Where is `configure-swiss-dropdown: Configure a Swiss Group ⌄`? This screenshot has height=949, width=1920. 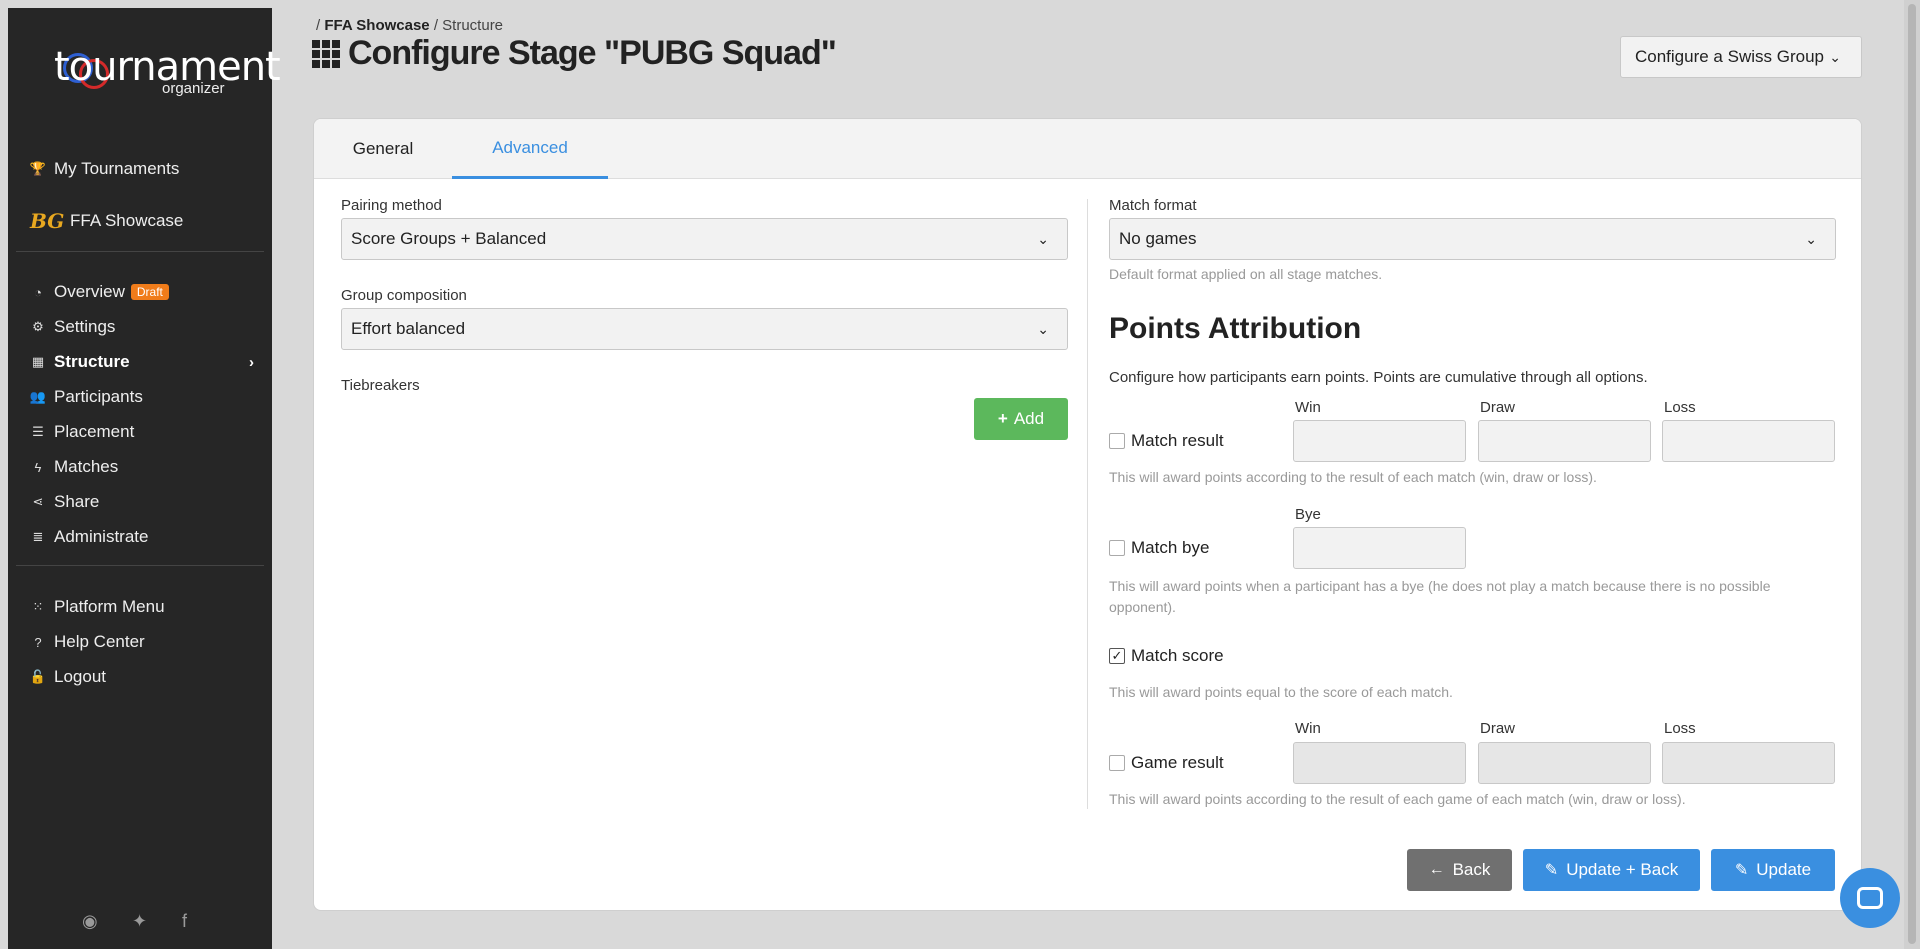 configure-swiss-dropdown: Configure a Swiss Group ⌄ is located at coordinates (1741, 57).